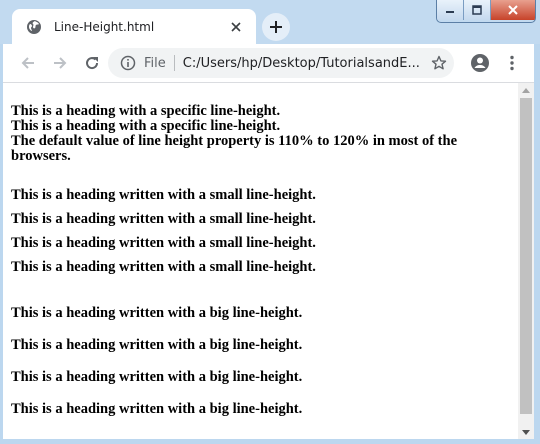 The image size is (540, 444). I want to click on scroll-down-button, so click(526, 432).